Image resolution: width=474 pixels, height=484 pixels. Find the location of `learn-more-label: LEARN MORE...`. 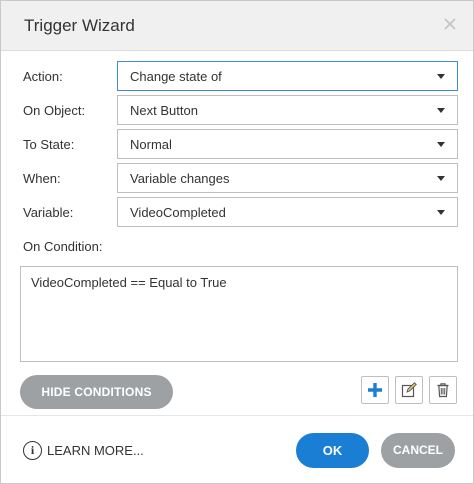

learn-more-label: LEARN MORE... is located at coordinates (95, 450).